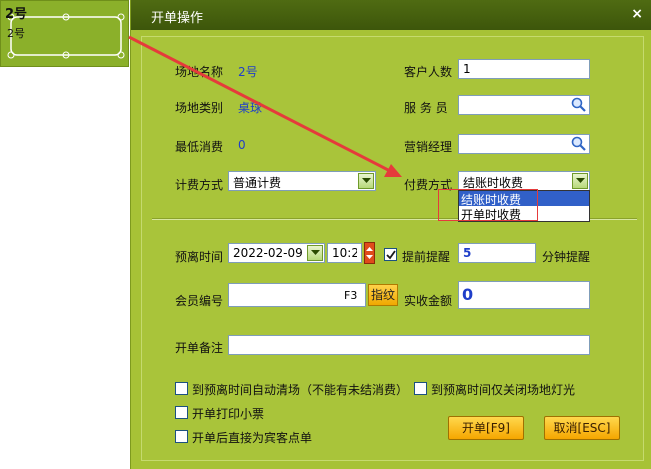 The width and height of the screenshot is (651, 469). Describe the element at coordinates (248, 72) in the screenshot. I see `venue-name-value: 2号` at that location.